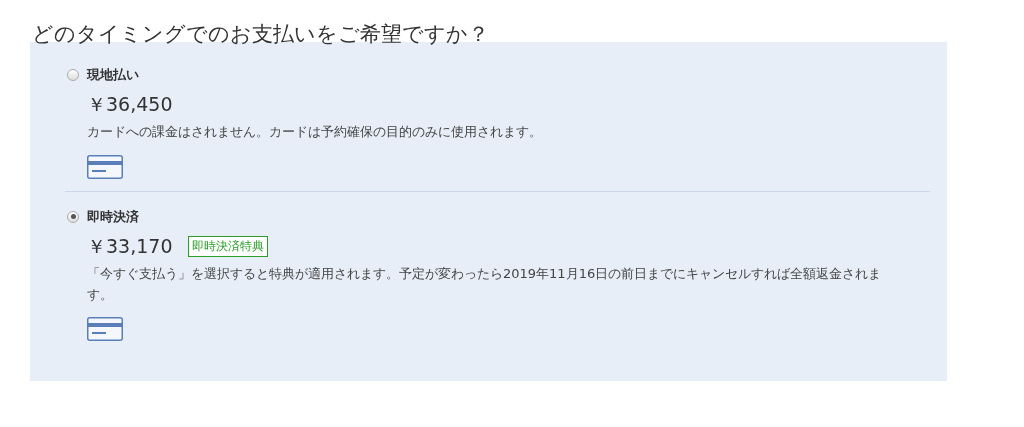 The width and height of the screenshot is (1024, 427). Describe the element at coordinates (485, 284) in the screenshot. I see `option-description: 「今すぐ支払う」を選択すると特典が適用されます。予定が変わったら2019年11月16日の前日までにキャンセルすれば全額返金されます。` at that location.